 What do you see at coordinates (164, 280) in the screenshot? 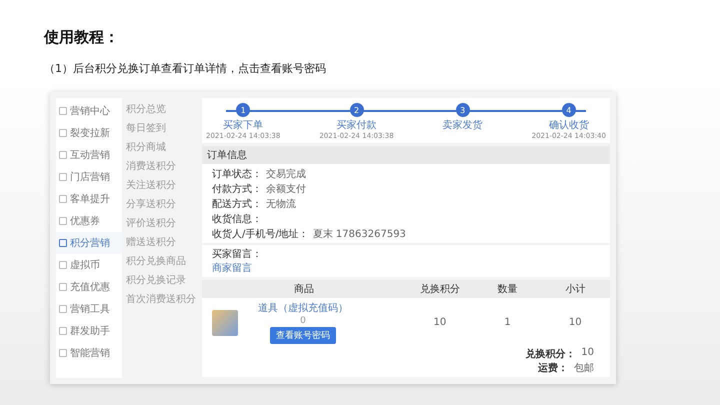
I see `submenu-item: 积分兑换记录` at bounding box center [164, 280].